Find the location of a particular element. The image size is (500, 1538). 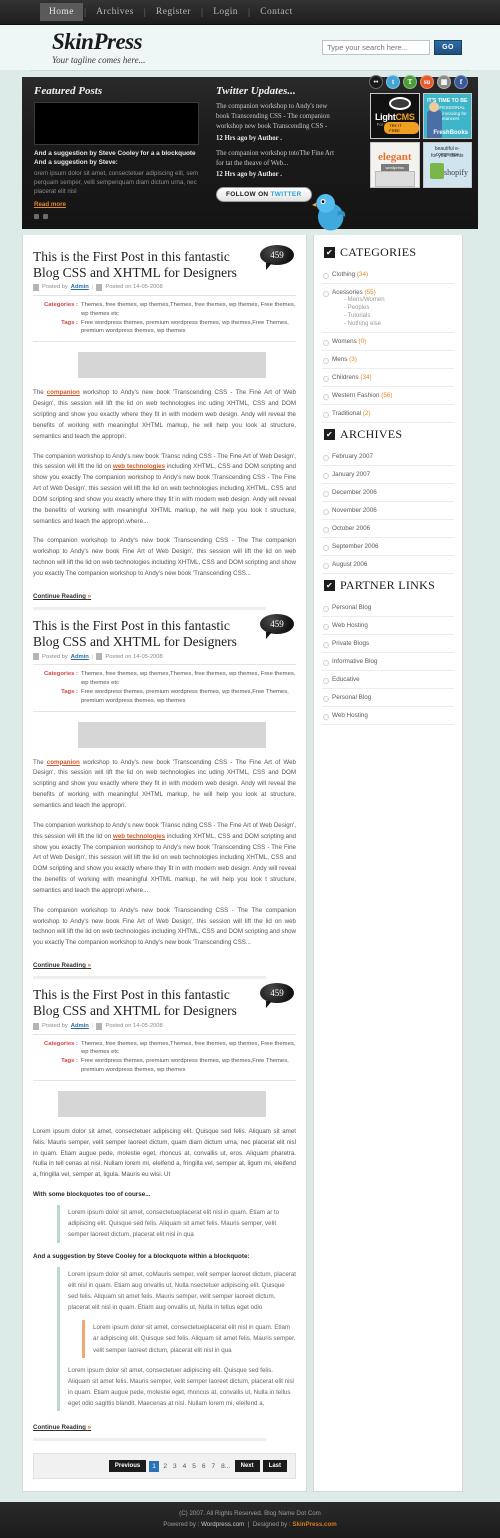

nav-item-archives: Archives is located at coordinates (115, 12).